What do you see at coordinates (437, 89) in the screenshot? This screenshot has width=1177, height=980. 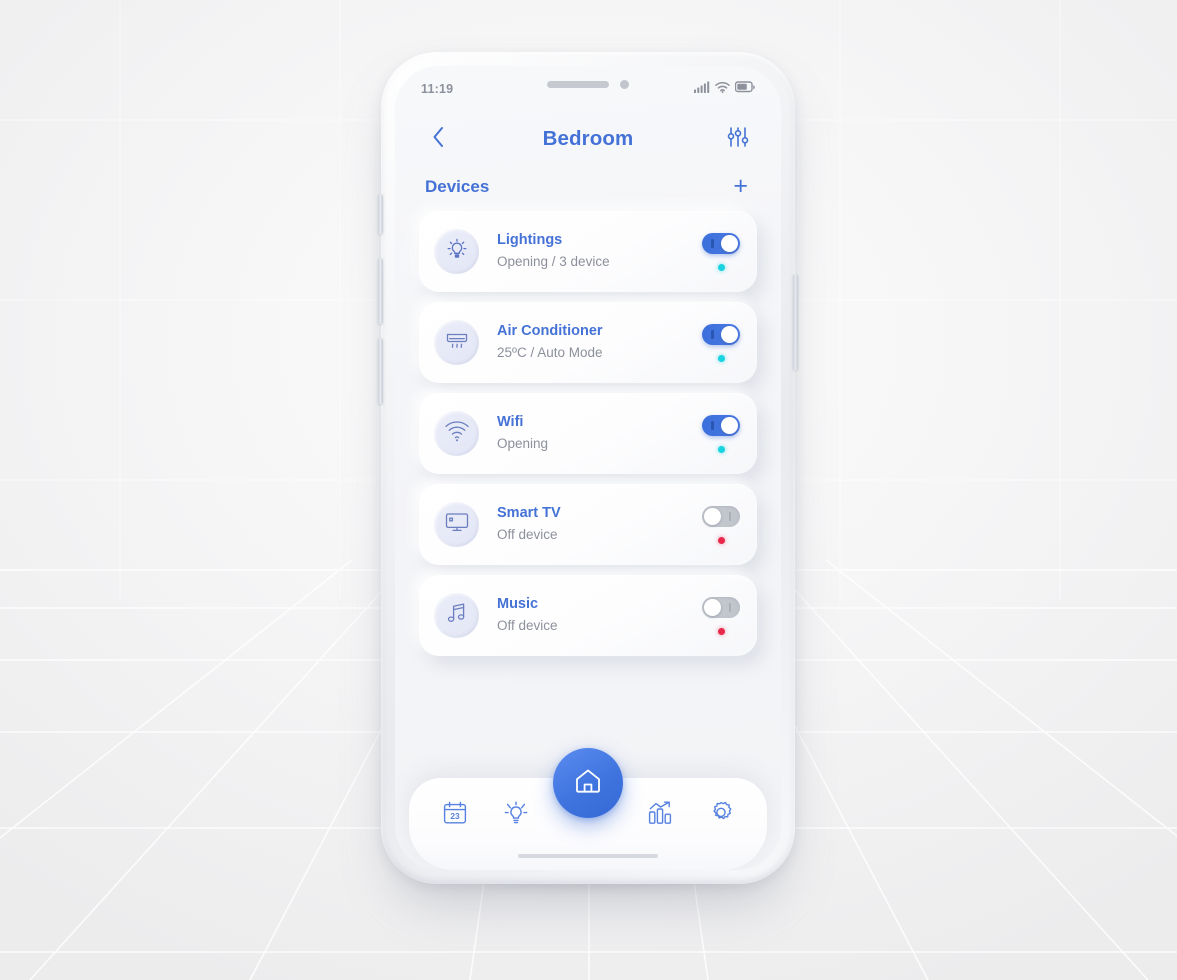 I see `status-time: 11:19` at bounding box center [437, 89].